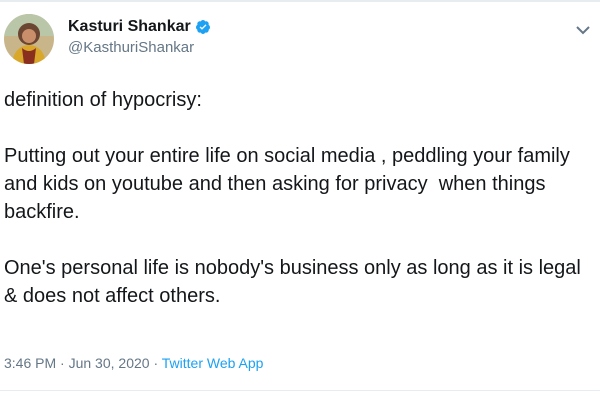 This screenshot has width=600, height=400. Describe the element at coordinates (139, 37) in the screenshot. I see `author-names: Kasturi Shankar @KasthuriShankar` at that location.